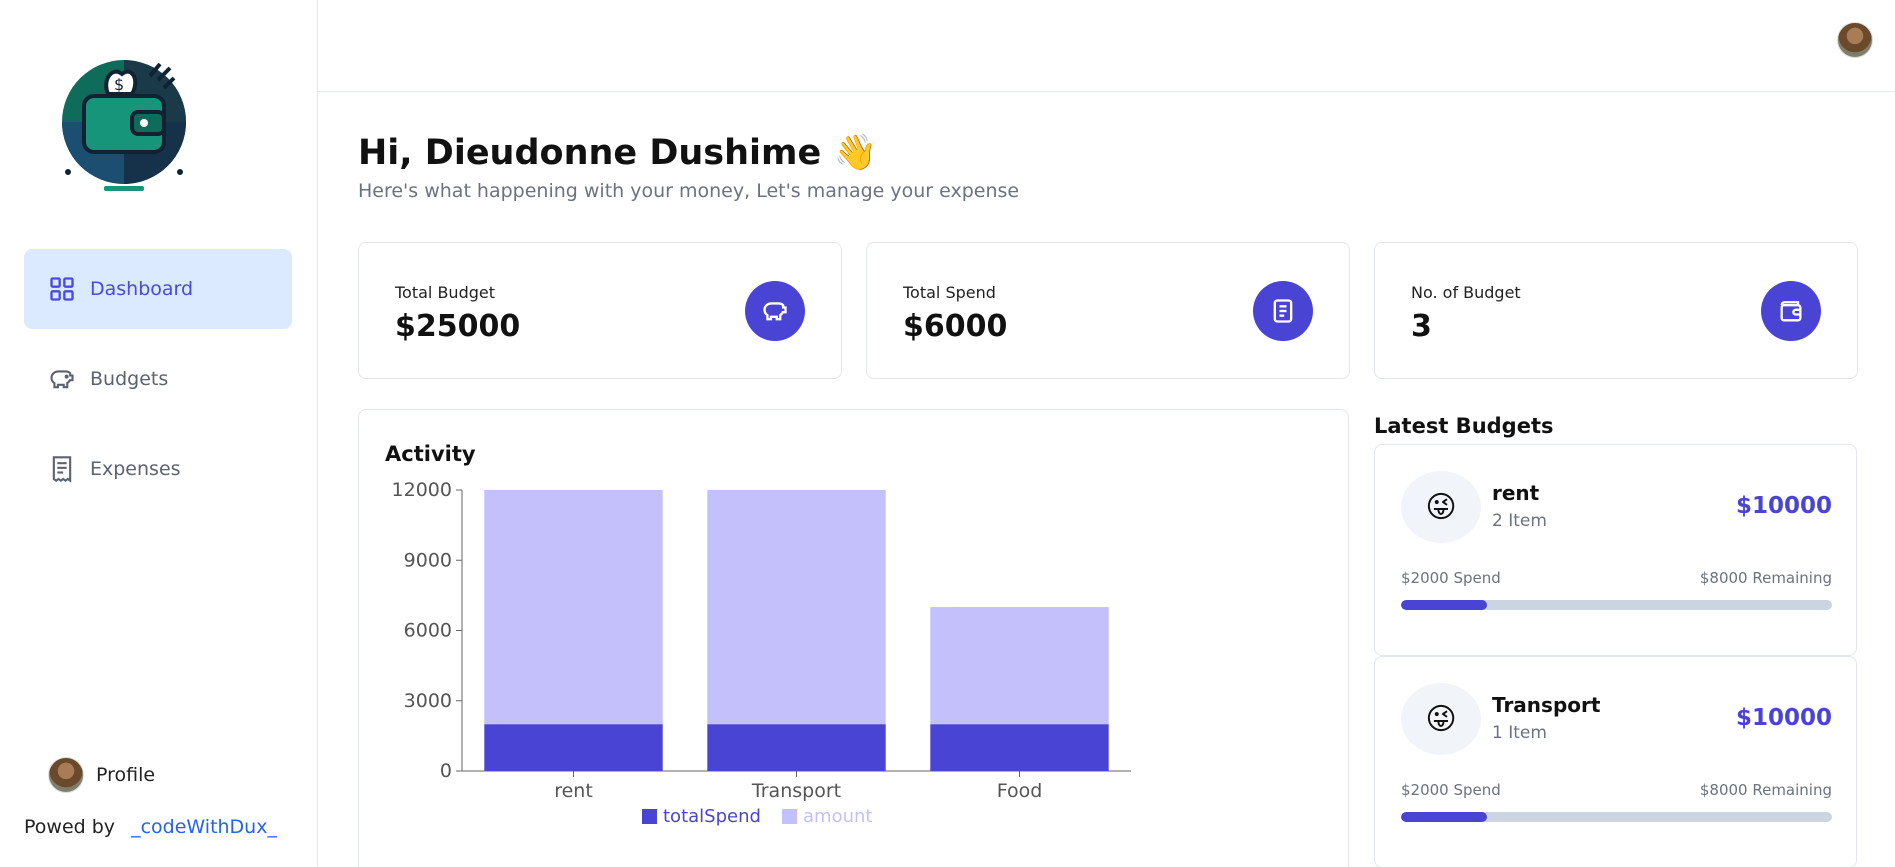 The width and height of the screenshot is (1895, 867). I want to click on powered-by-text: Powed by, so click(70, 827).